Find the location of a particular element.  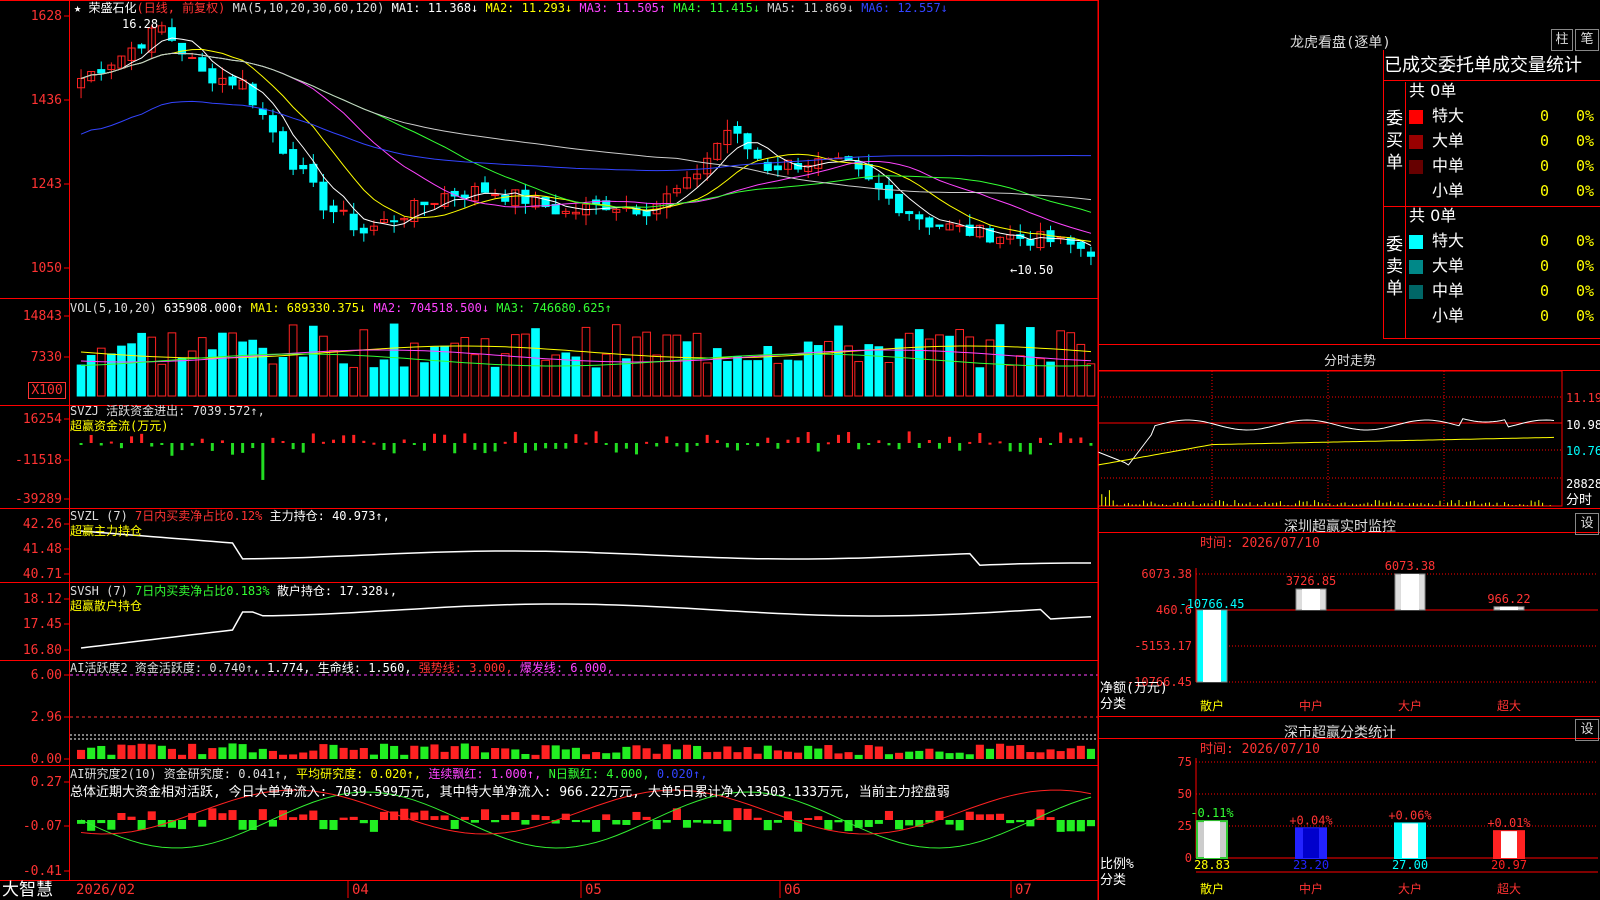

ai1-ytick: 0.00 is located at coordinates (46, 759).